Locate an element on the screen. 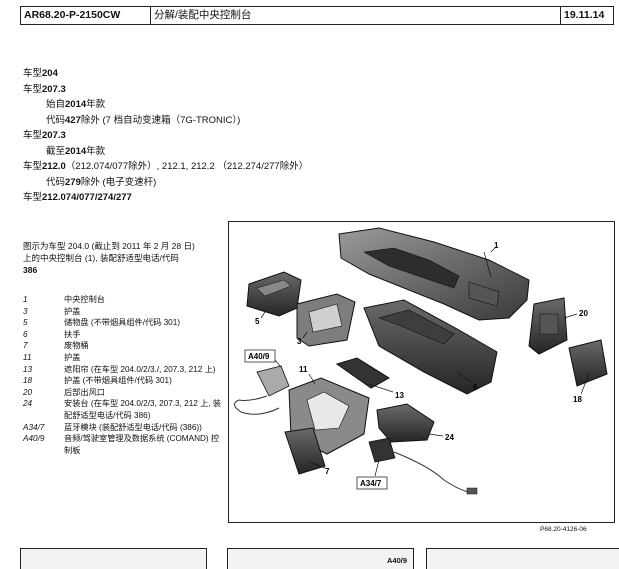 This screenshot has width=619, height=569. document-code: AR68.20-P-2150CW is located at coordinates (86, 15).